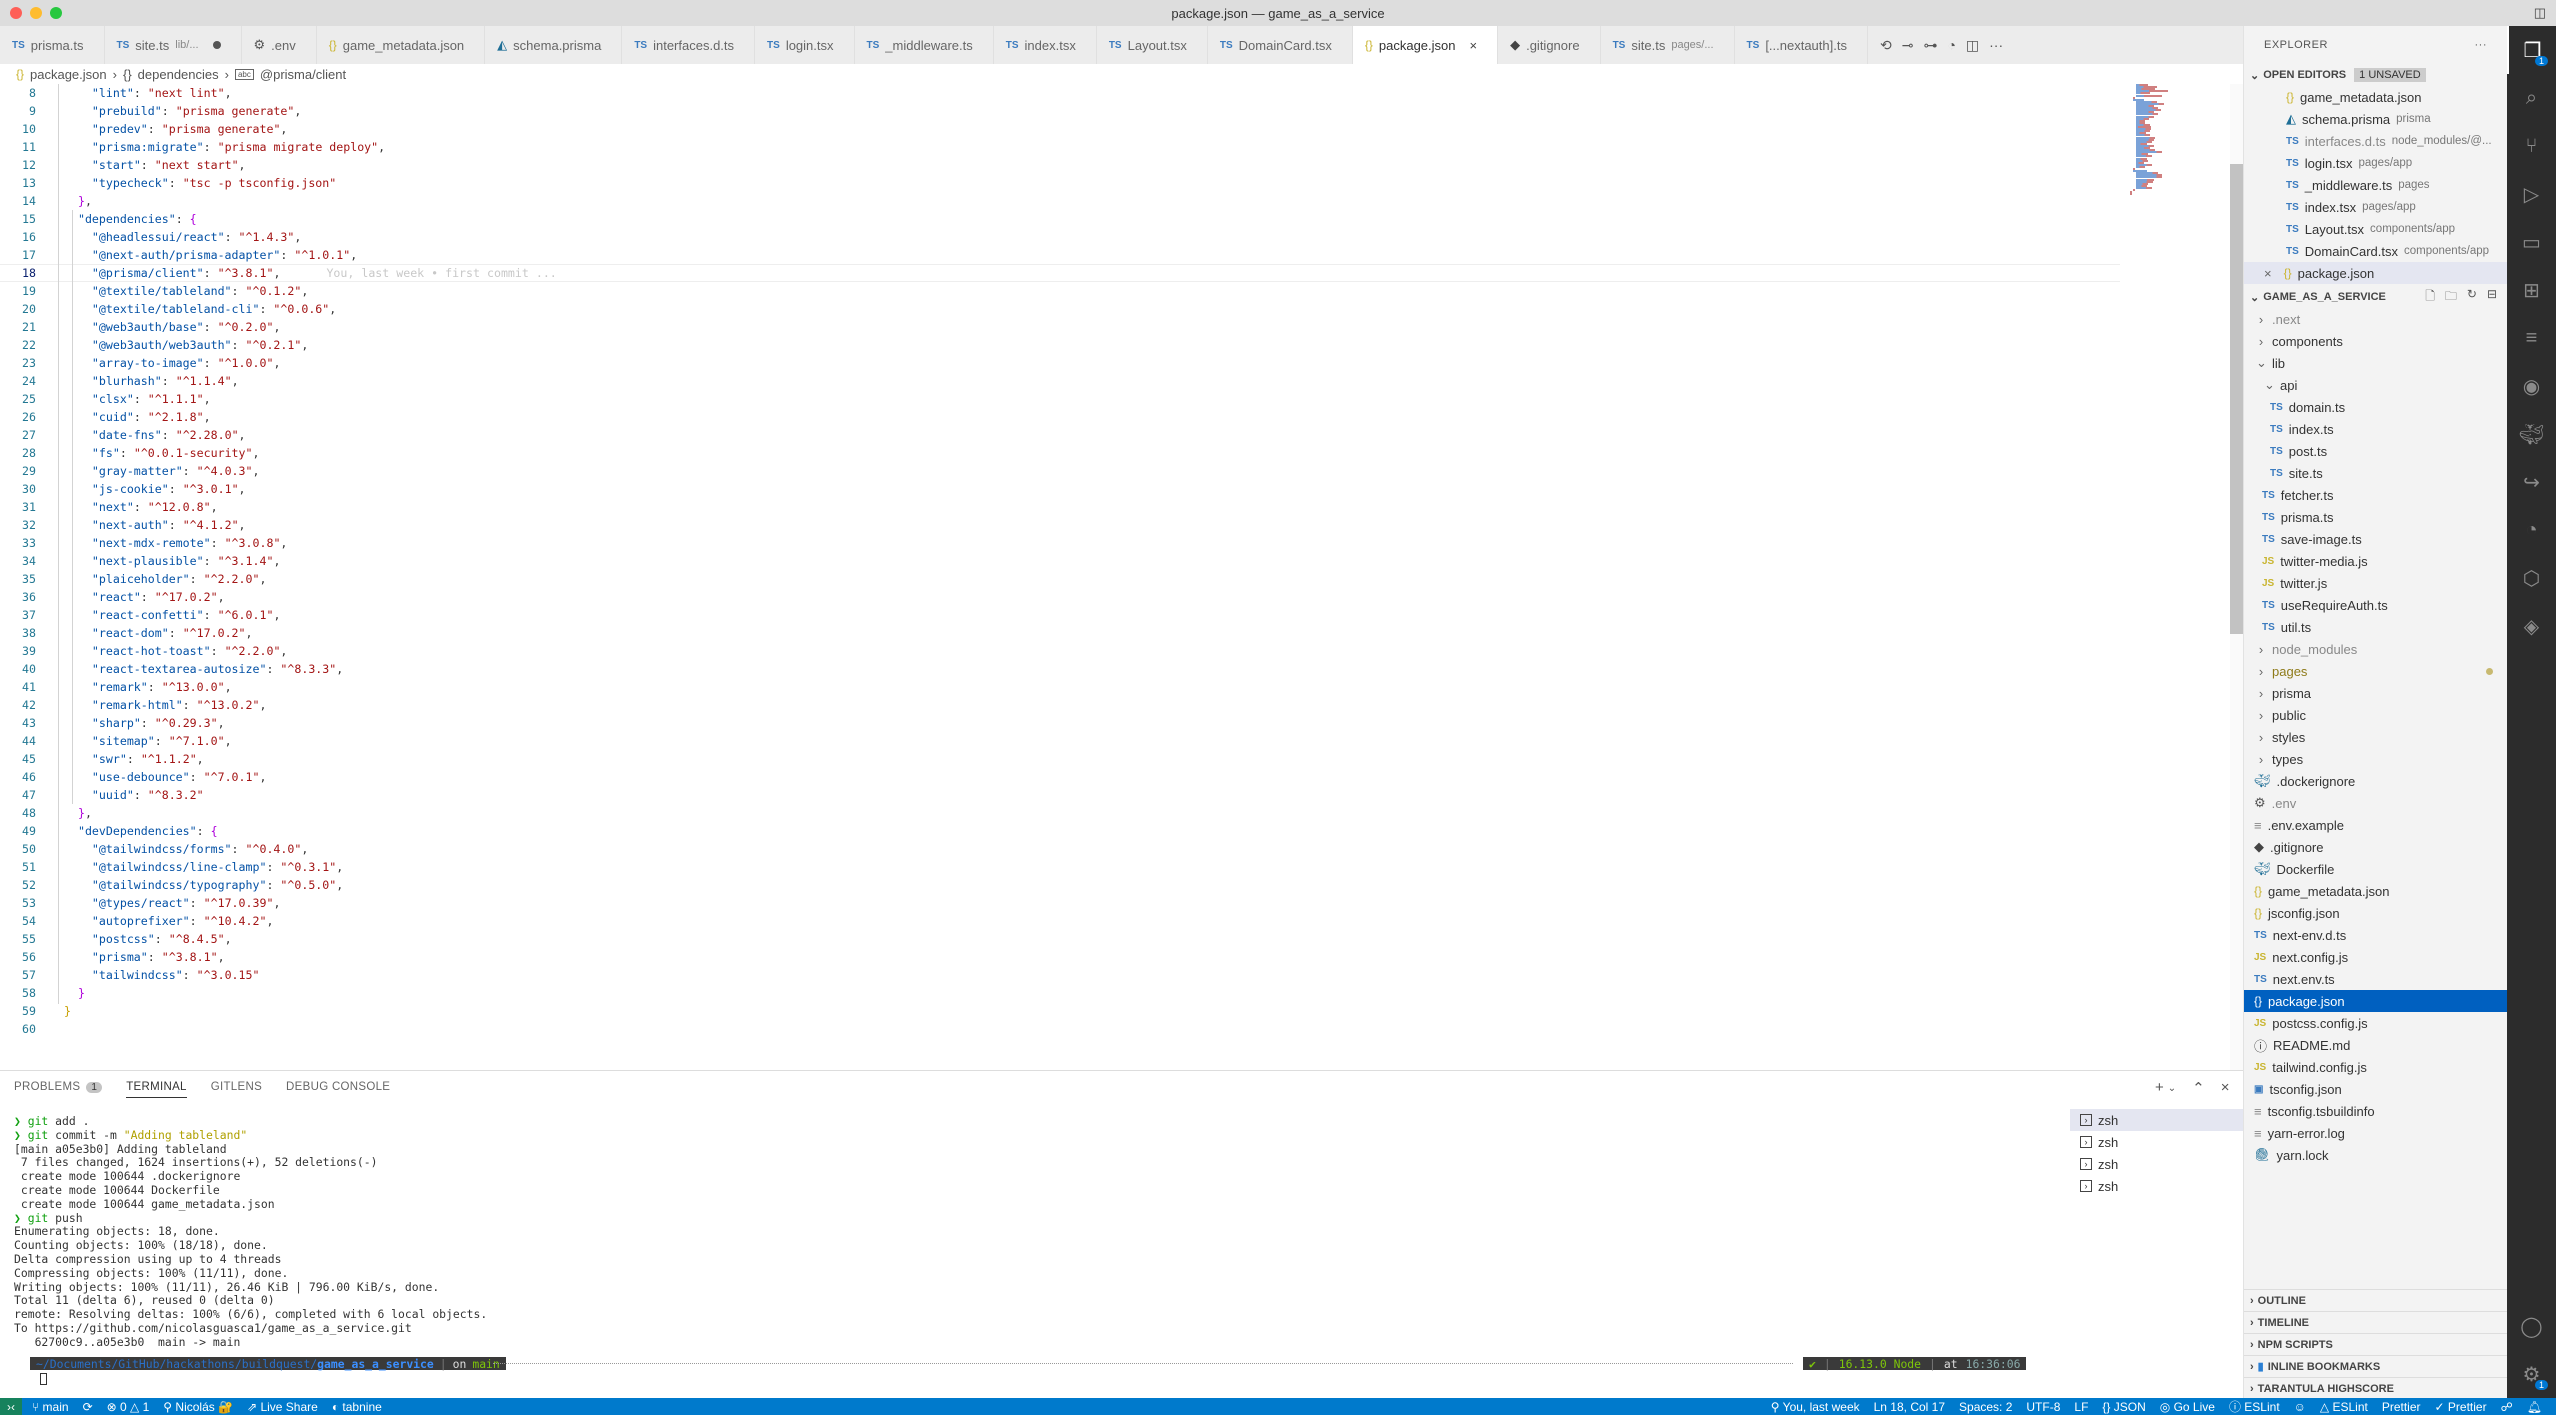 The width and height of the screenshot is (2556, 1415). Describe the element at coordinates (2376, 1366) in the screenshot. I see `sidebar-section-header: › ▮ INLINE BOOKMARKS` at that location.